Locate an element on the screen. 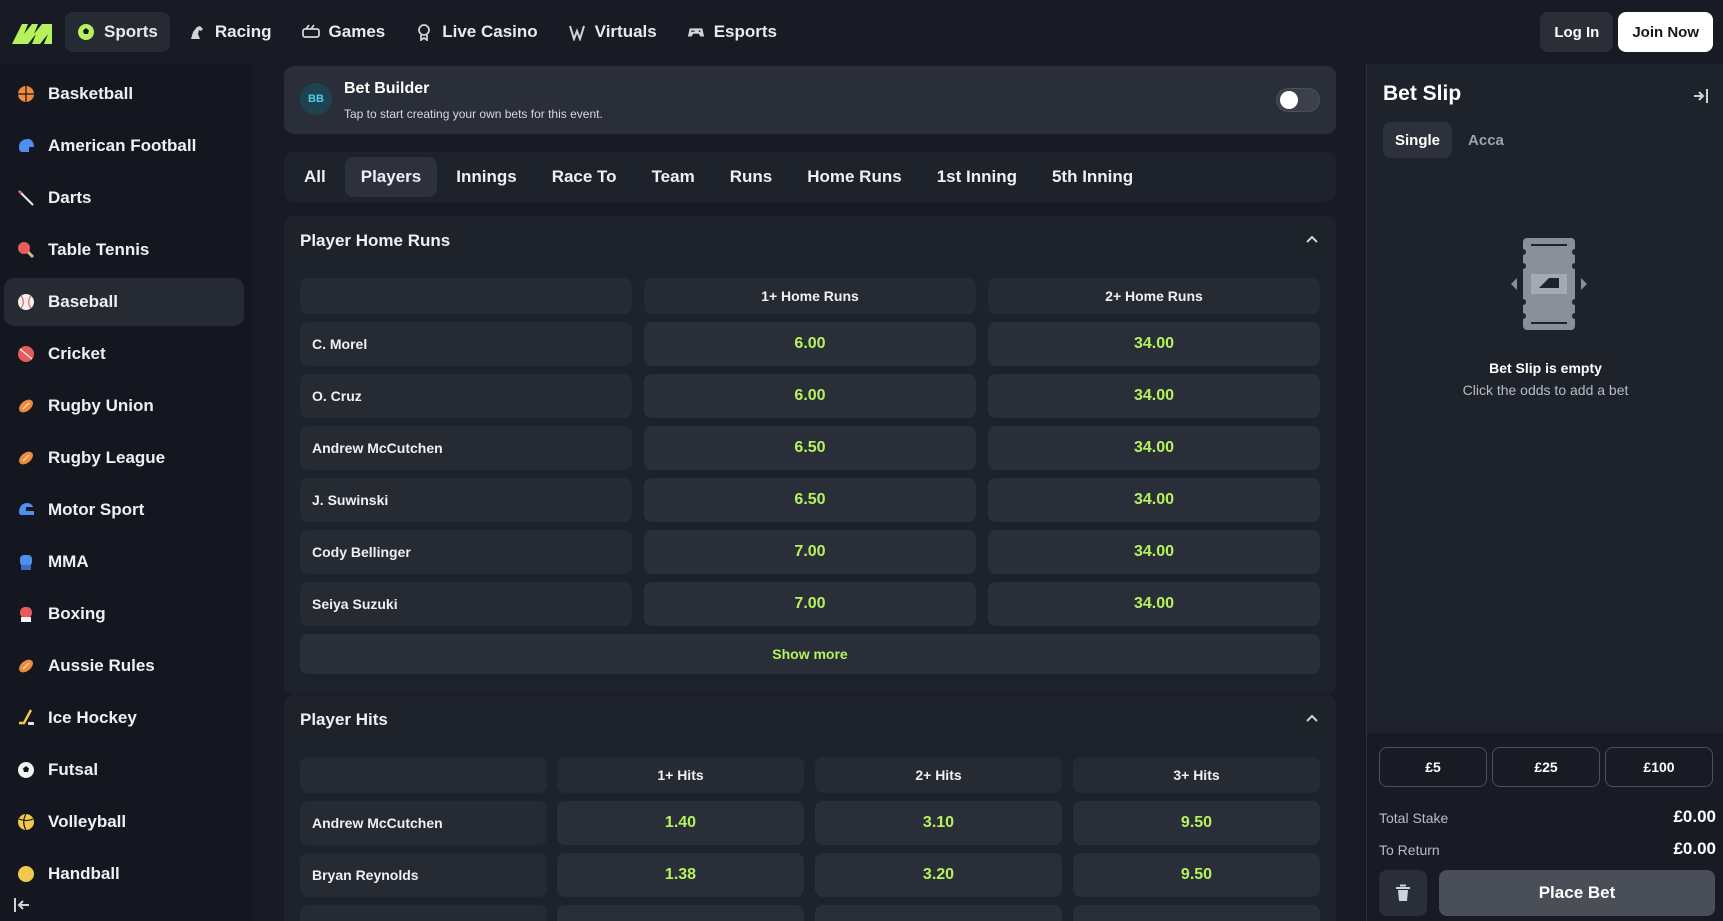 Image resolution: width=1723 pixels, height=921 pixels. sidebar-item-cricket: Cricket is located at coordinates (124, 354).